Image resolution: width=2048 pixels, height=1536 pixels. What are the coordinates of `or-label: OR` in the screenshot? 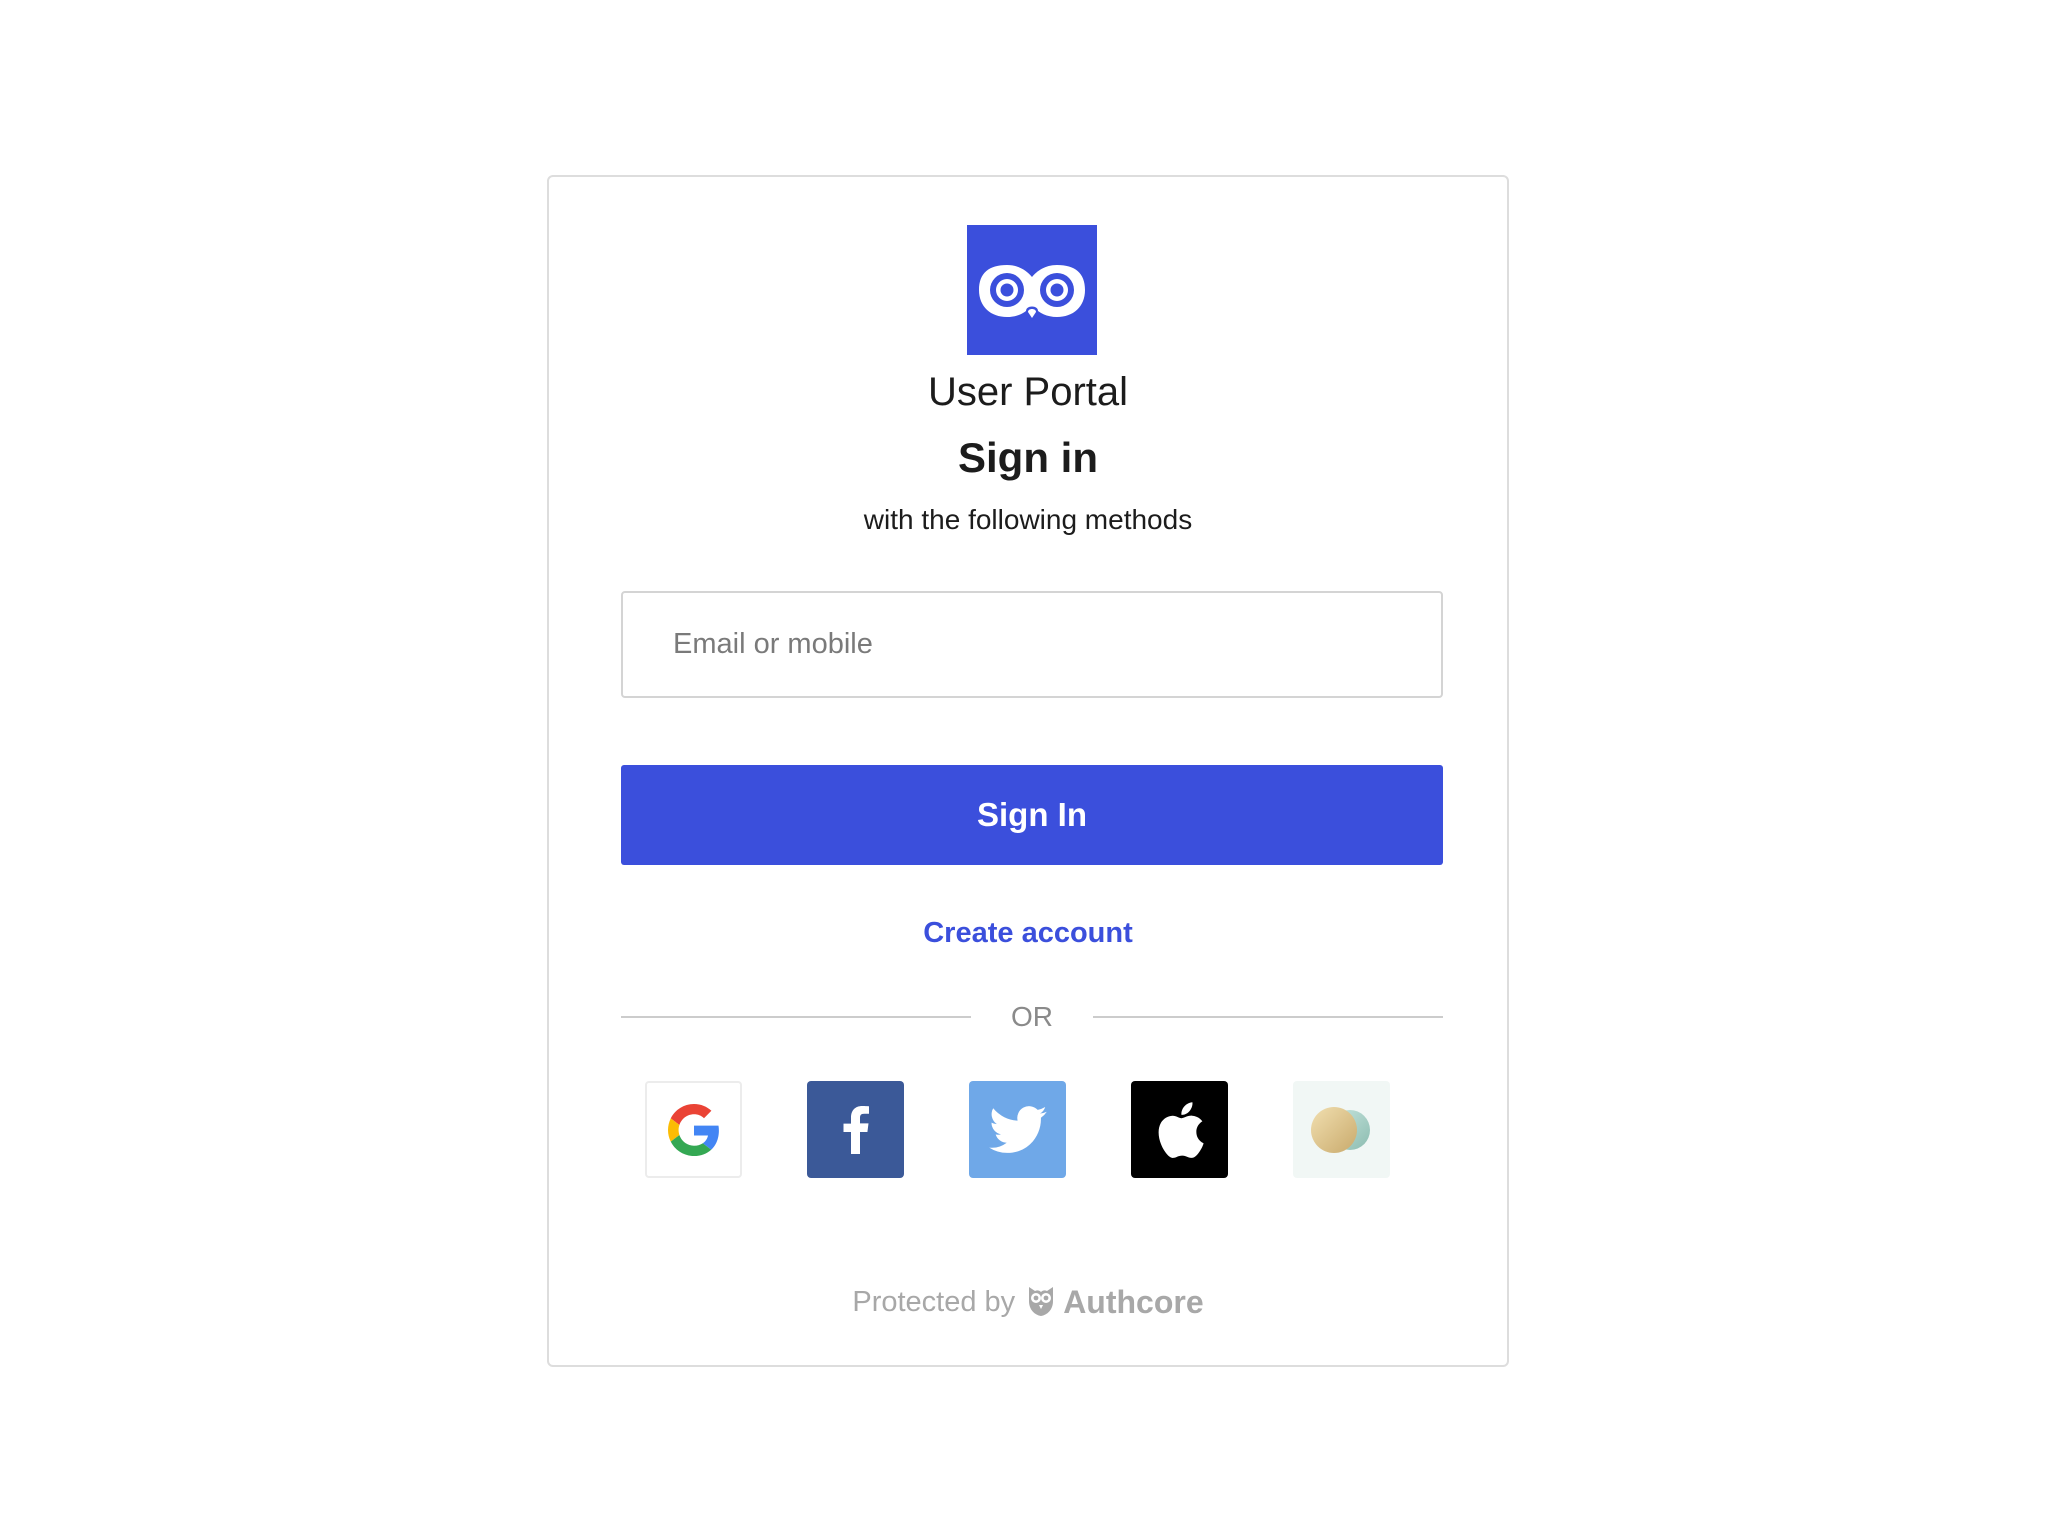 It's located at (1032, 1016).